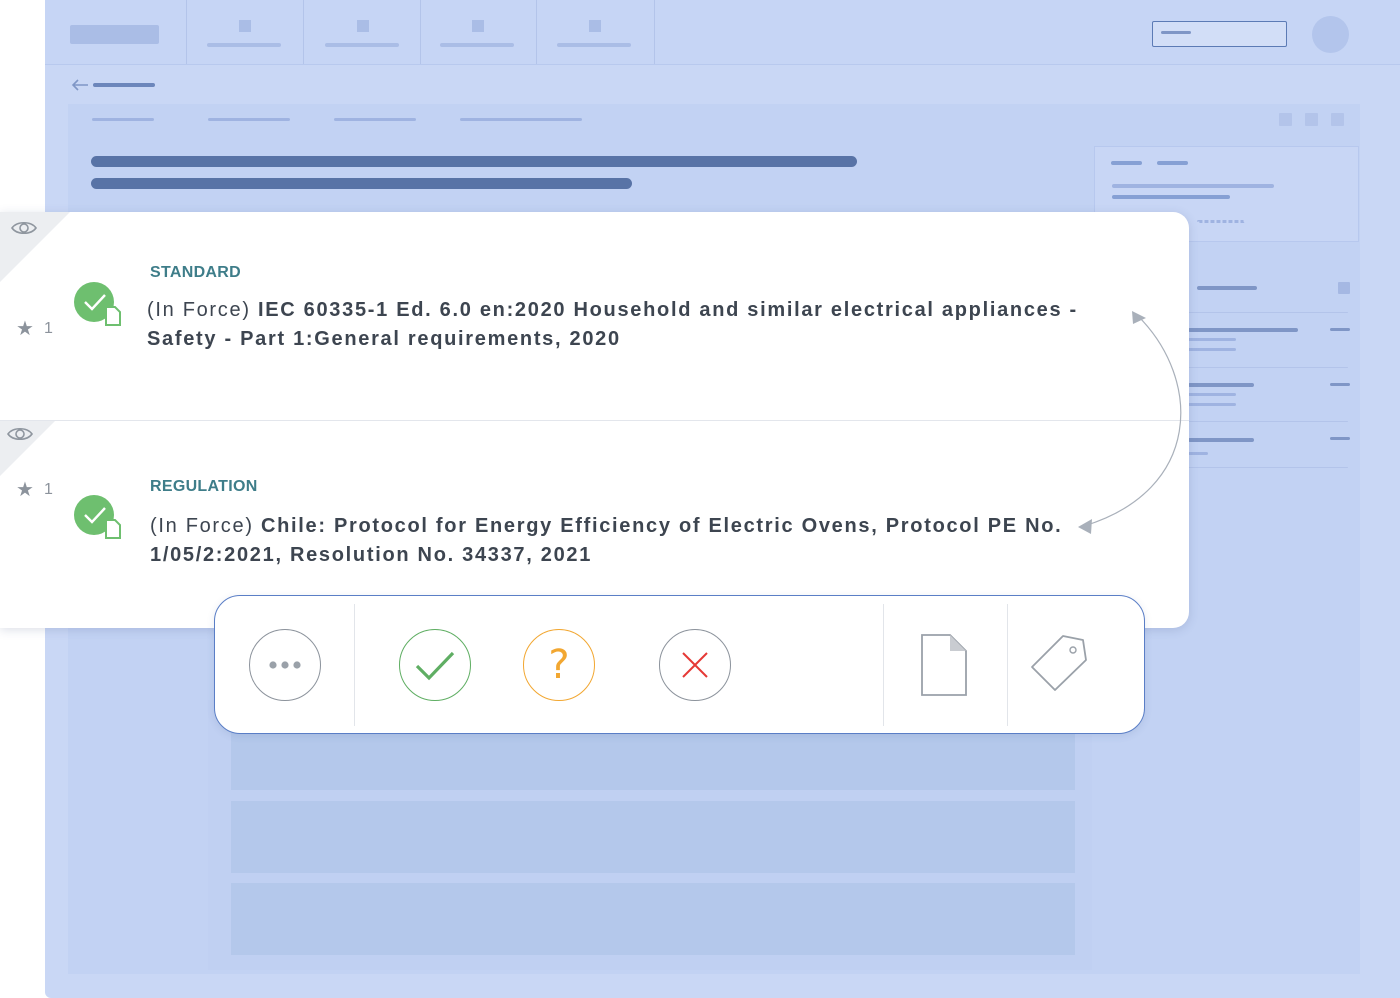  Describe the element at coordinates (124, 85) in the screenshot. I see `back-link` at that location.